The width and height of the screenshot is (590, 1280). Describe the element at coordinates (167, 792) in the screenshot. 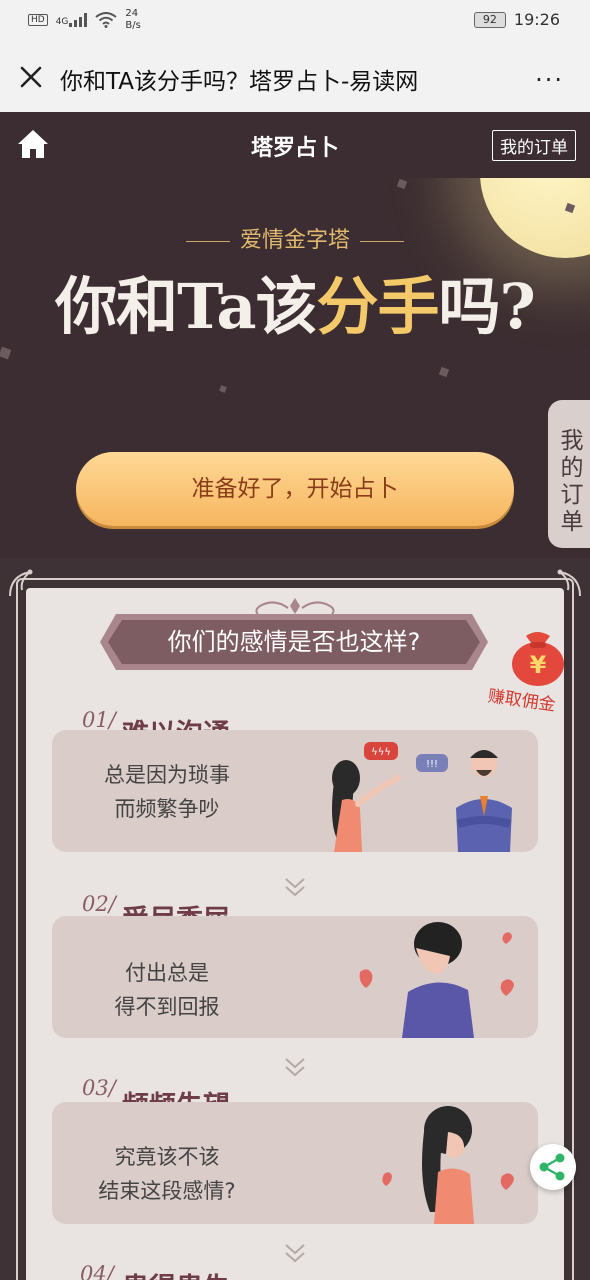

I see `card-text: 总是因为琐事 而频繁争吵` at that location.